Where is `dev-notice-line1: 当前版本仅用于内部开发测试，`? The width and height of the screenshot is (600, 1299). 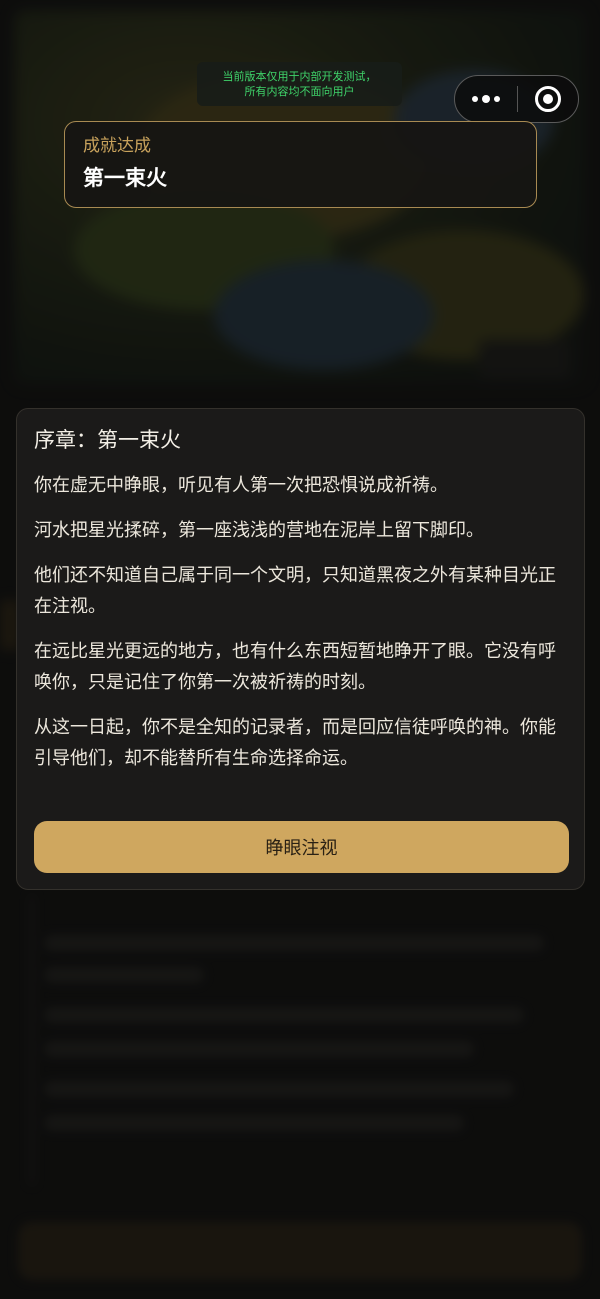
dev-notice-line1: 当前版本仅用于内部开发测试， is located at coordinates (299, 76).